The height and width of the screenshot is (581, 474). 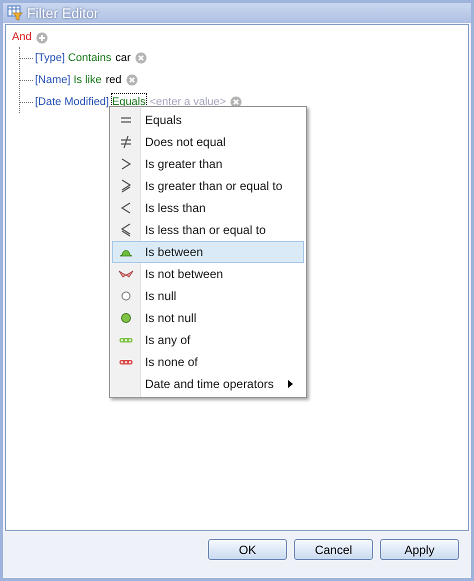 I want to click on menu-item: Is between, so click(x=208, y=252).